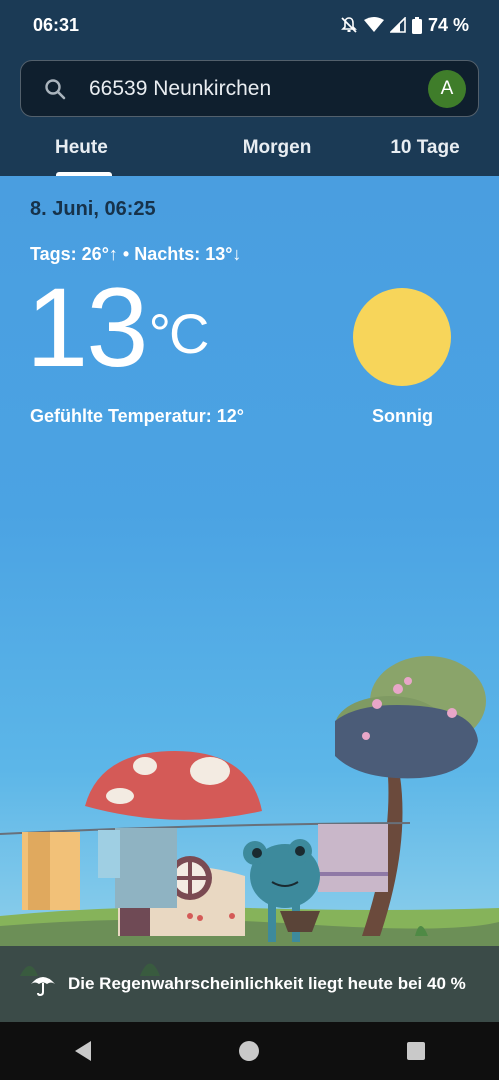 This screenshot has height=1080, width=499. What do you see at coordinates (258, 89) in the screenshot?
I see `location-value: 66539 Neunkirchen` at bounding box center [258, 89].